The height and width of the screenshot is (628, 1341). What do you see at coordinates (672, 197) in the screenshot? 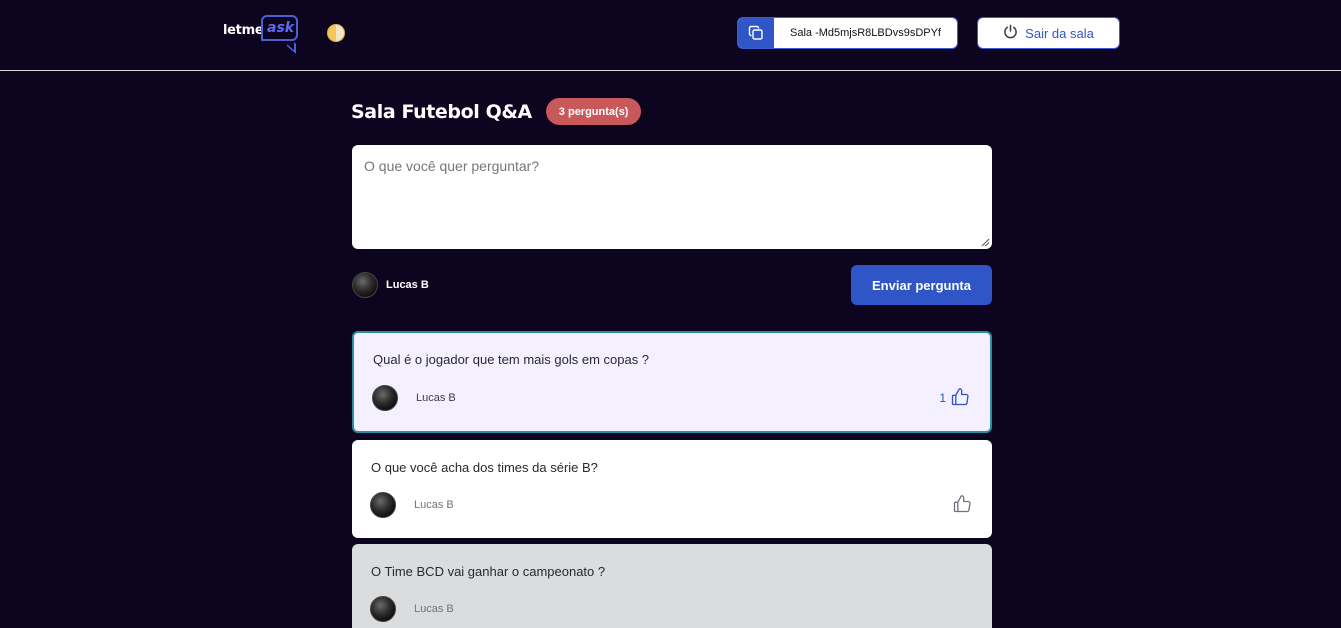
I see `question-input` at bounding box center [672, 197].